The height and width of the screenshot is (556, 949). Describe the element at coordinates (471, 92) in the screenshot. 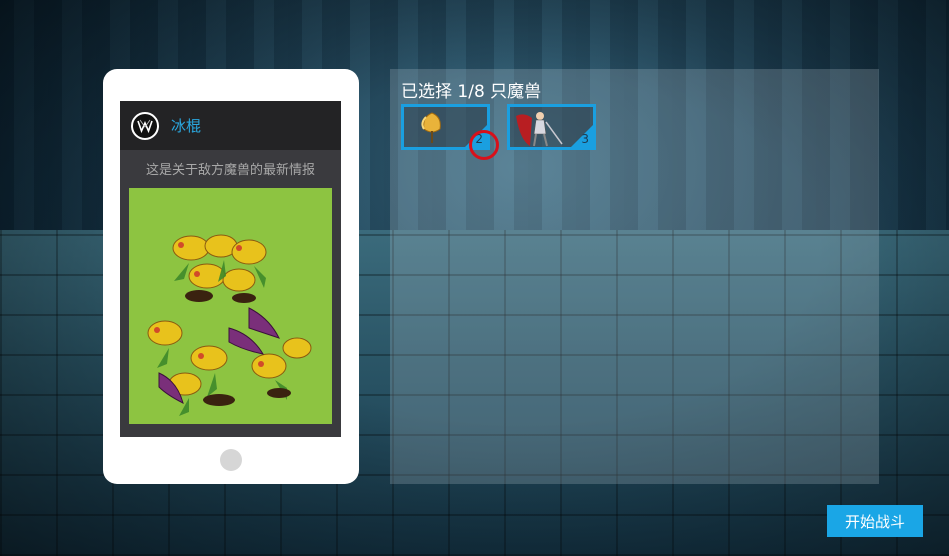

I see `selection-count-title: 已选择 1/8 只魔兽` at that location.